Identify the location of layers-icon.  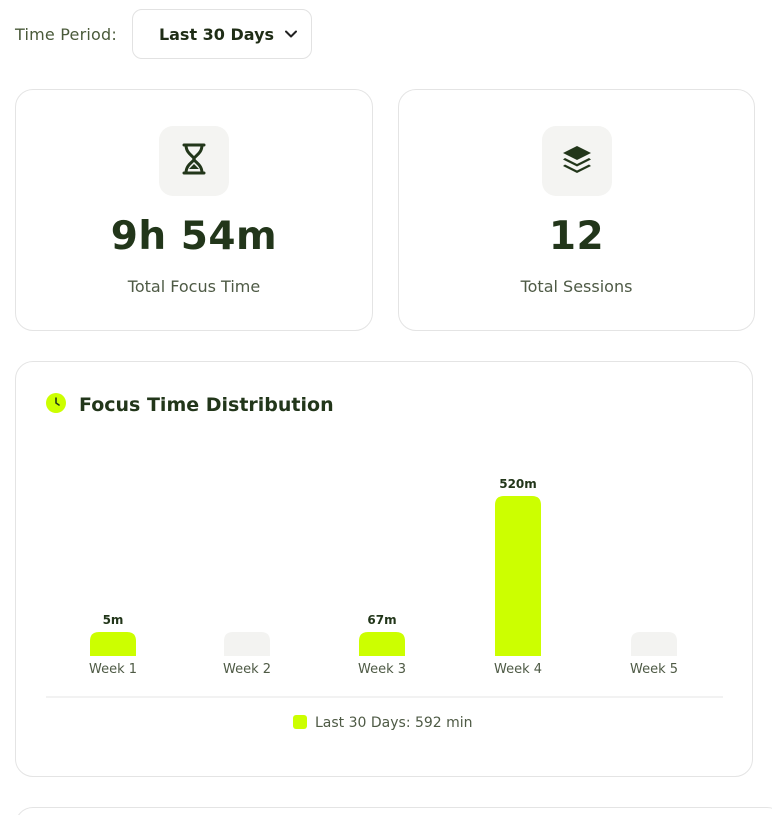
(577, 161).